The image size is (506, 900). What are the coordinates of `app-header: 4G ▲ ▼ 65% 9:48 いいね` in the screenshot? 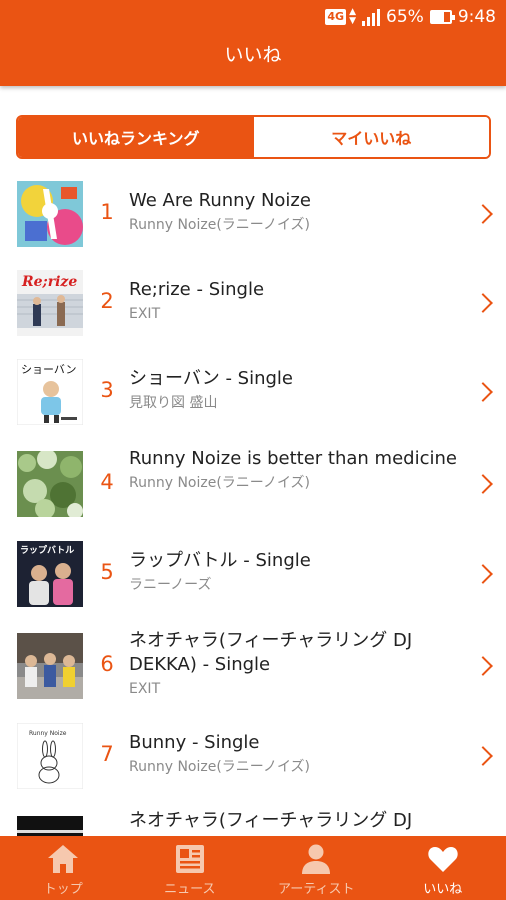 It's located at (253, 43).